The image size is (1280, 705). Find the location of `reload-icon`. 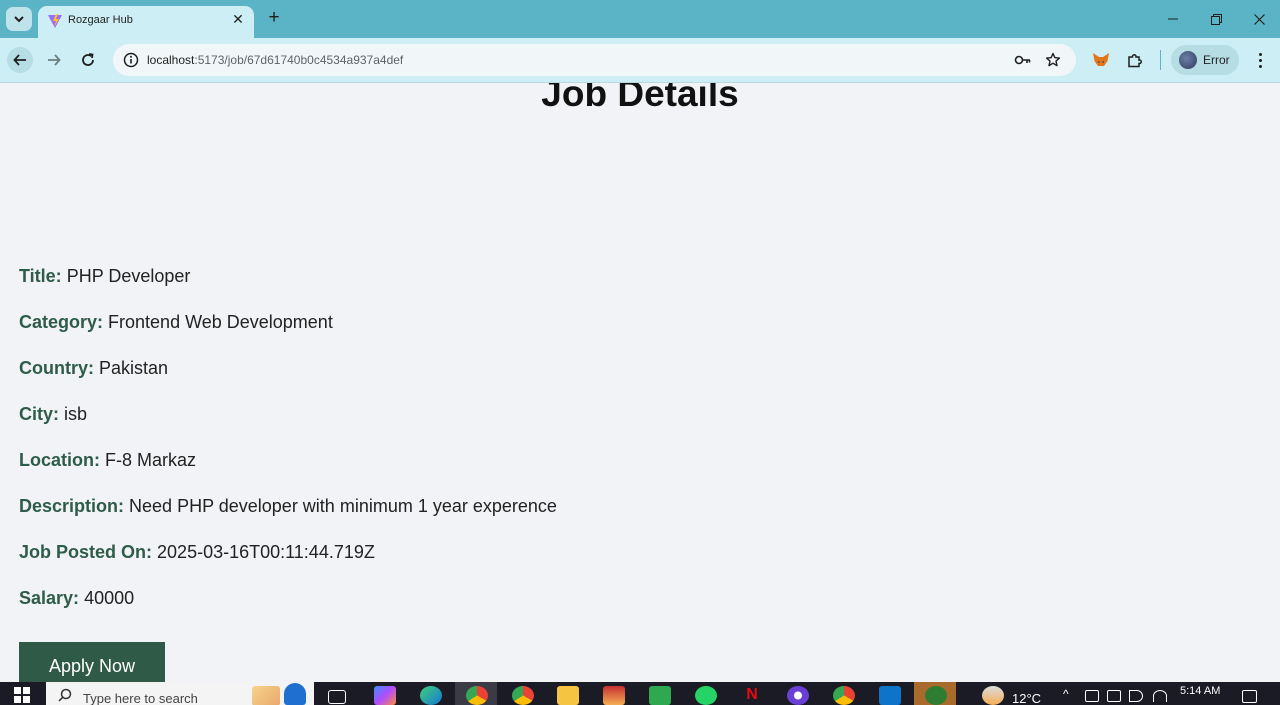

reload-icon is located at coordinates (88, 59).